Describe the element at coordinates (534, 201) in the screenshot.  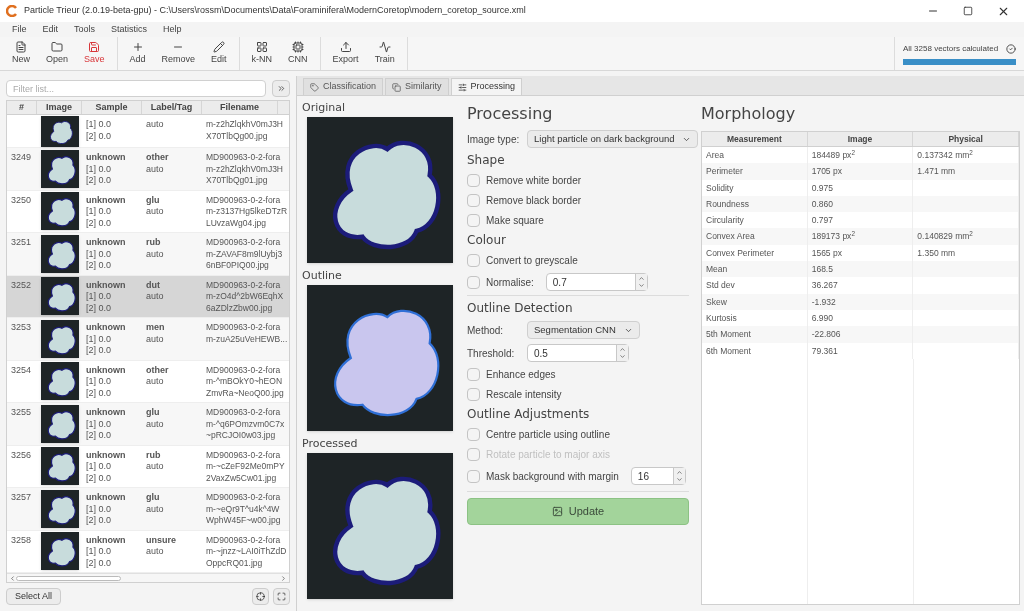
I see `checkbox-label: Remove black border` at that location.